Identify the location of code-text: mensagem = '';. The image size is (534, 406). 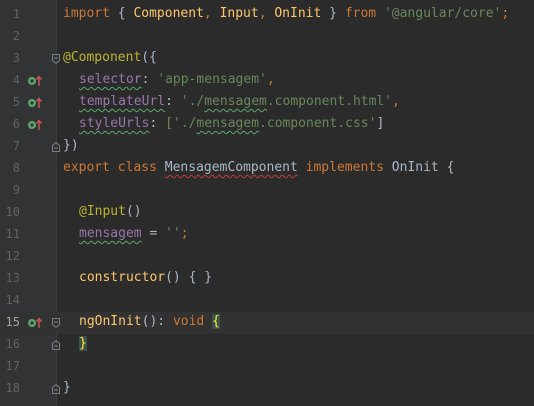
(126, 233).